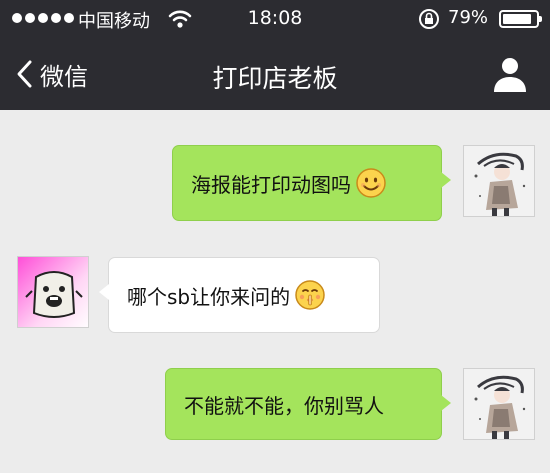  I want to click on battery-level-fill, so click(517, 19).